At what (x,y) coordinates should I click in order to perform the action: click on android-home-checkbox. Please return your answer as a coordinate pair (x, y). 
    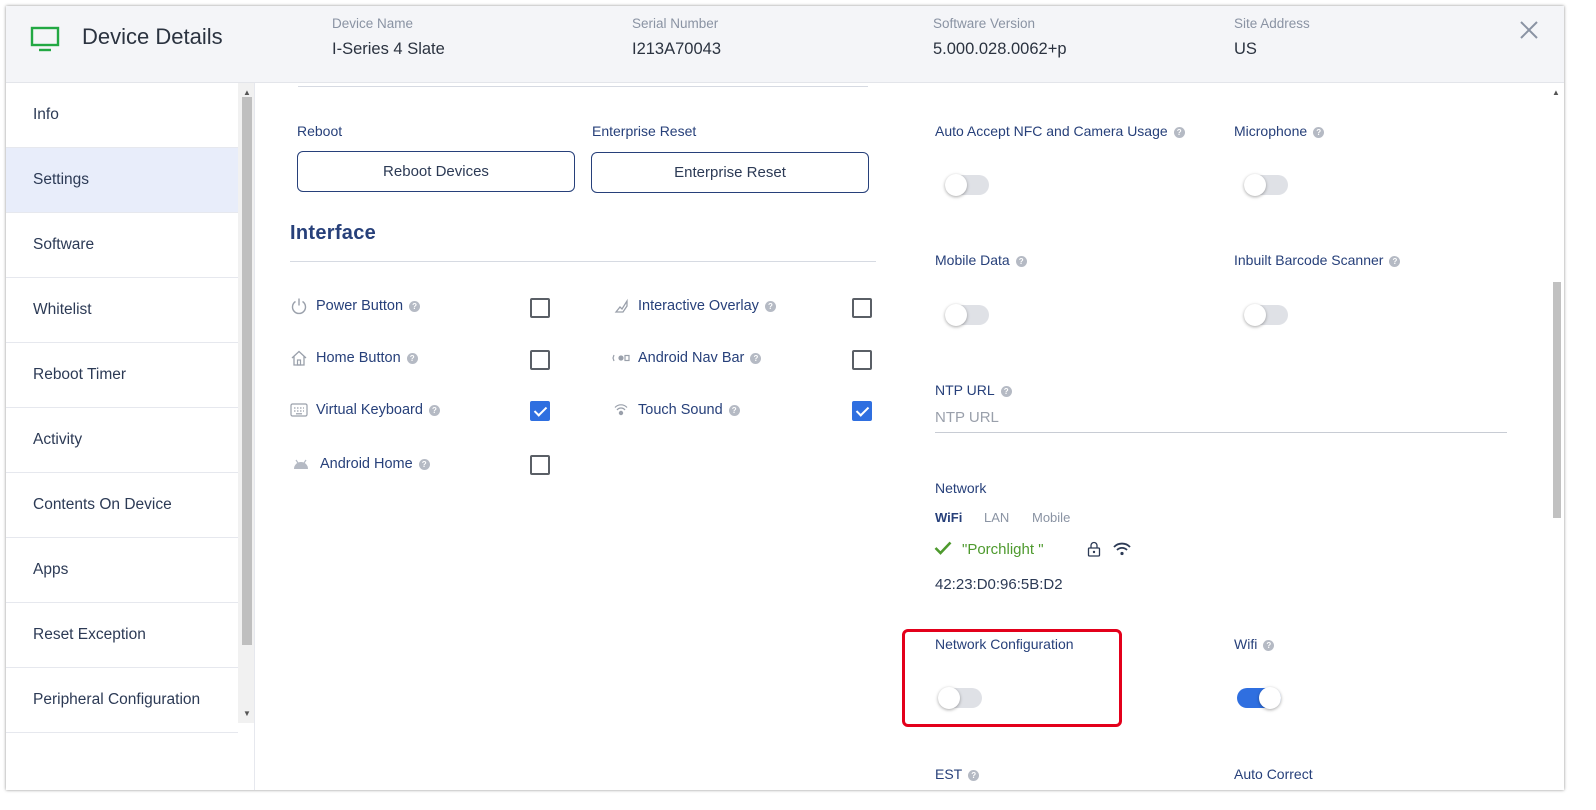
    Looking at the image, I should click on (540, 465).